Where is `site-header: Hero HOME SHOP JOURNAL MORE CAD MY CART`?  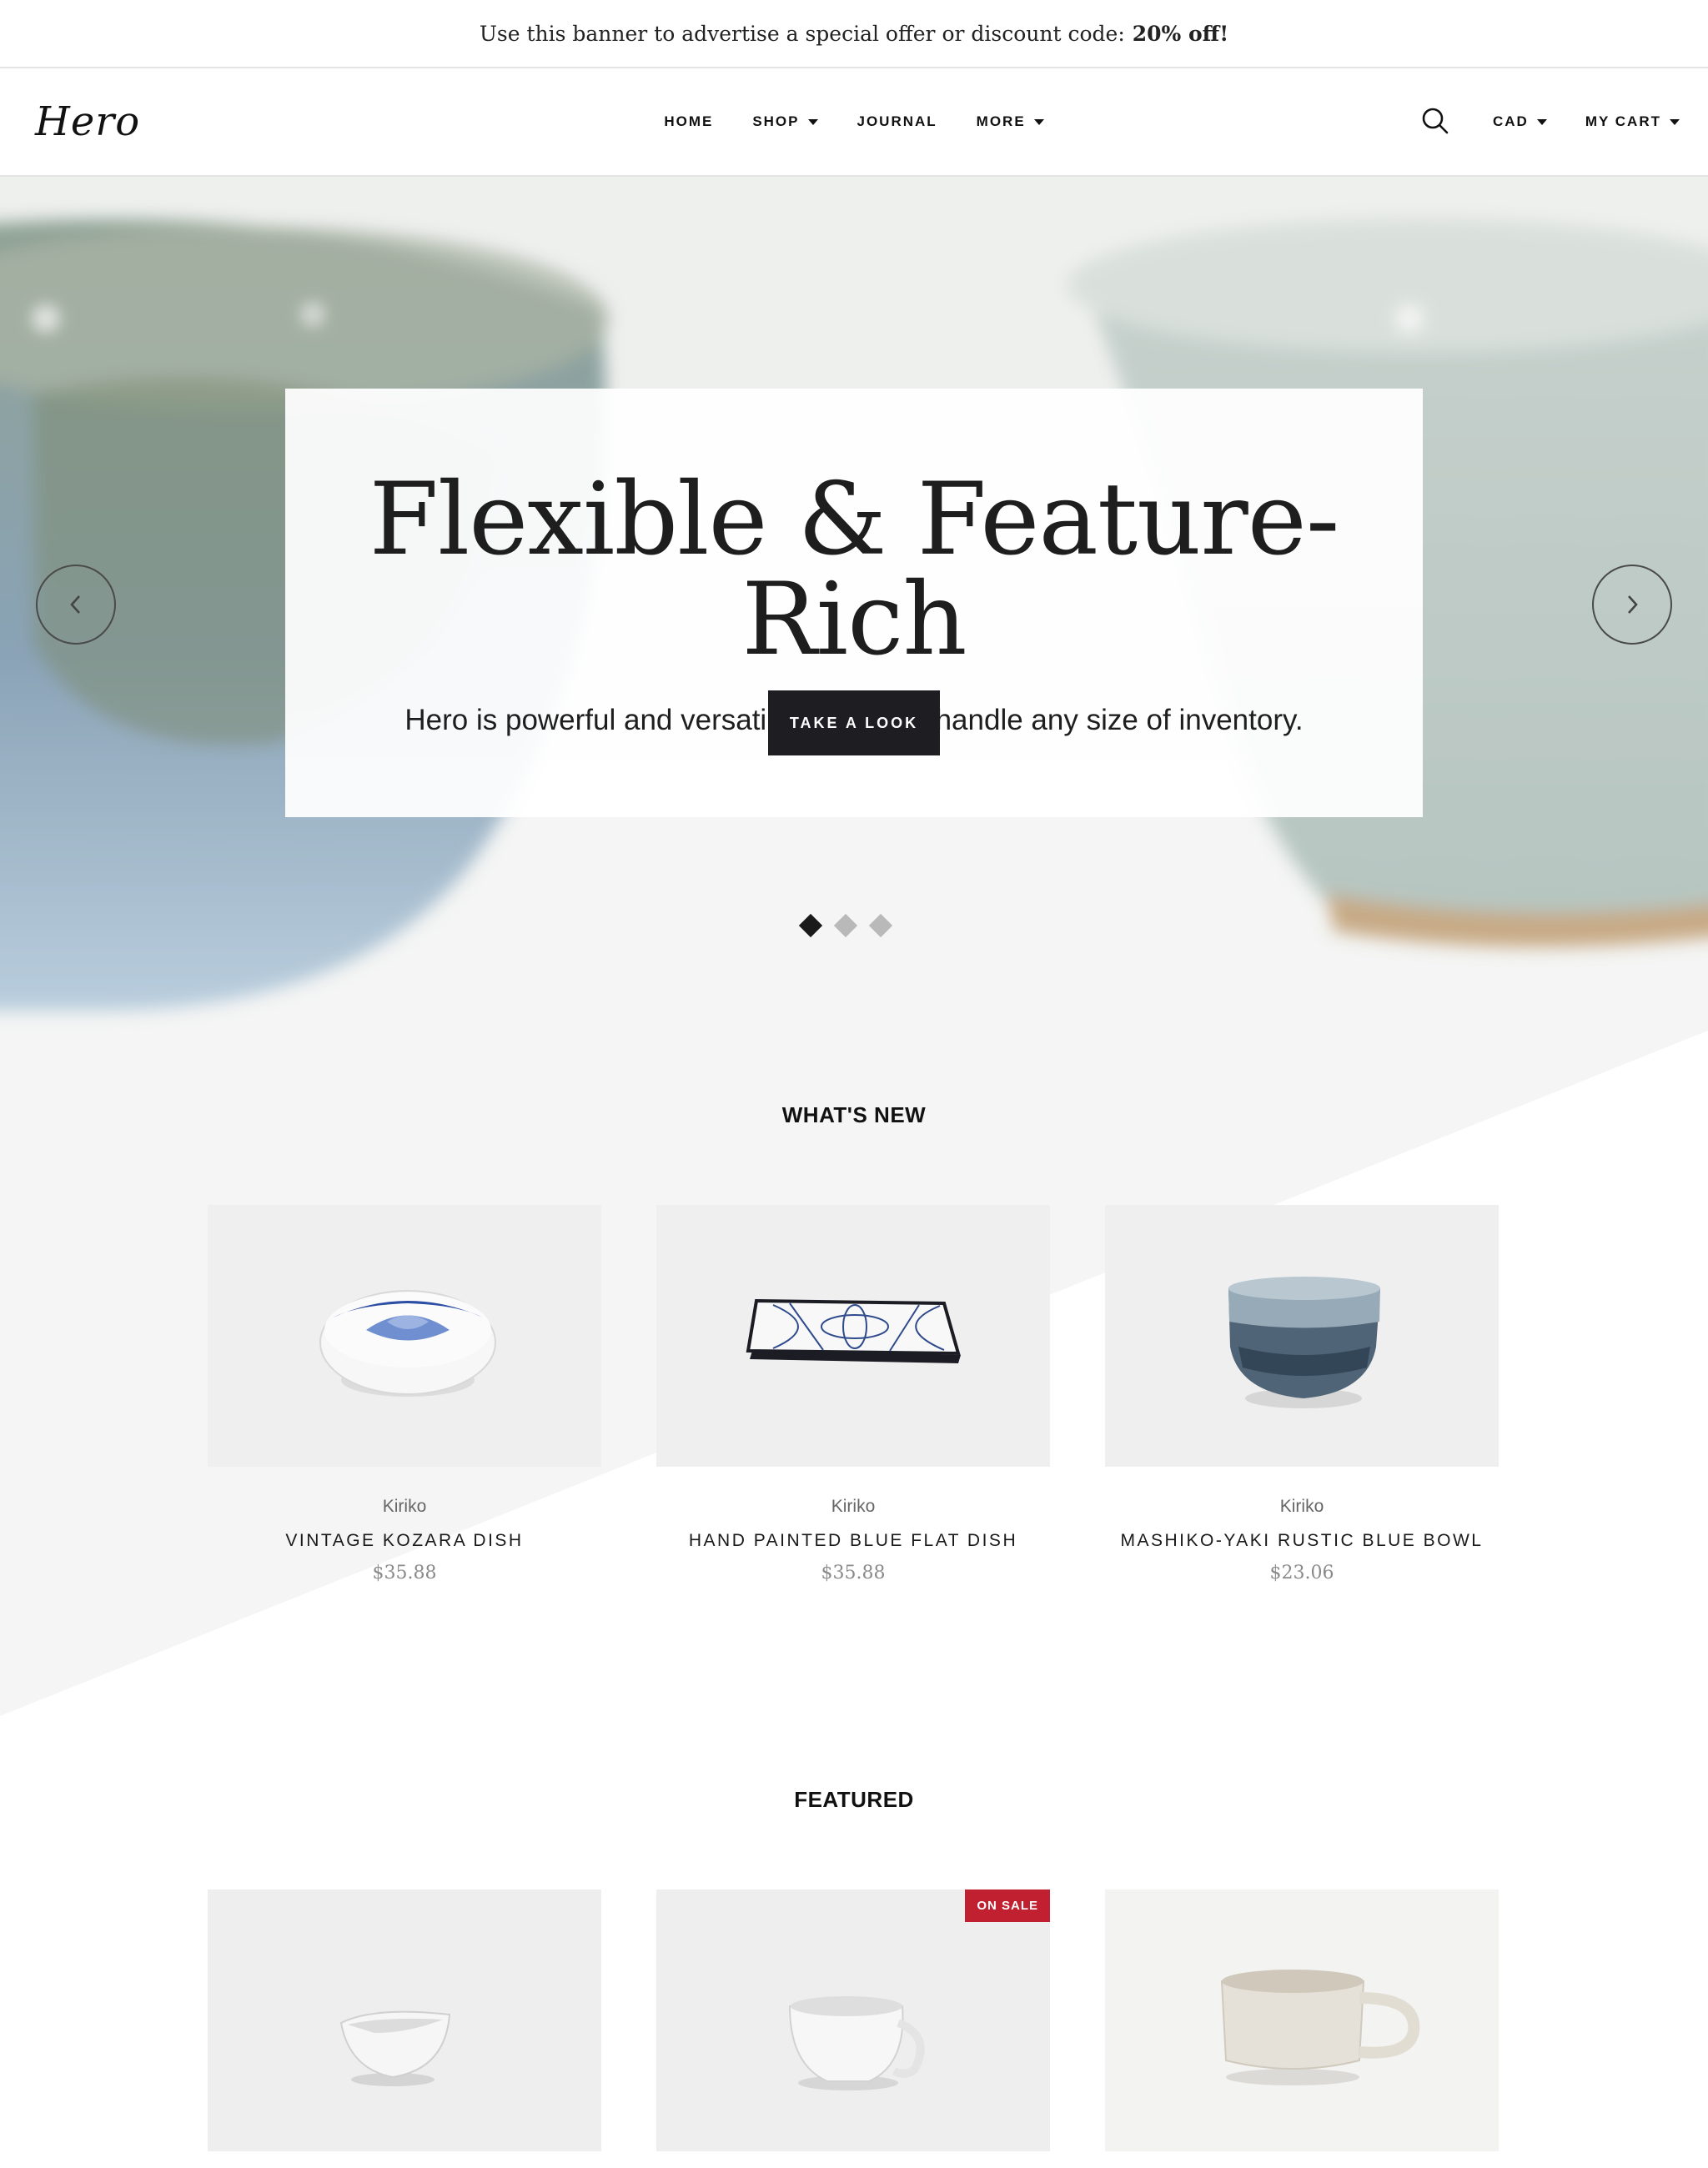
site-header: Hero HOME SHOP JOURNAL MORE CAD MY CART is located at coordinates (854, 122).